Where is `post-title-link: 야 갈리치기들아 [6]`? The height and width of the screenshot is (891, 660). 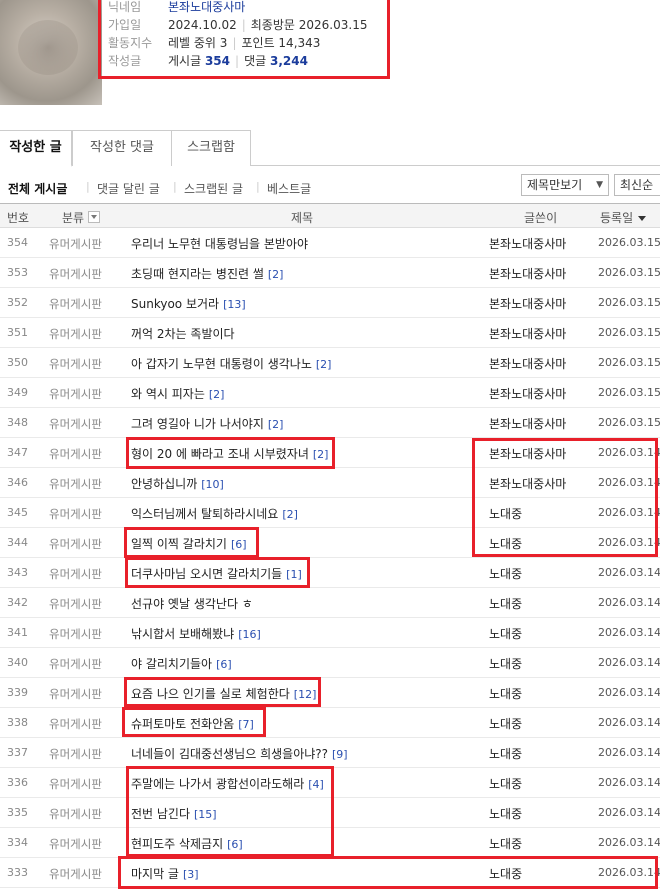 post-title-link: 야 갈리치기들아 [6] is located at coordinates (181, 663).